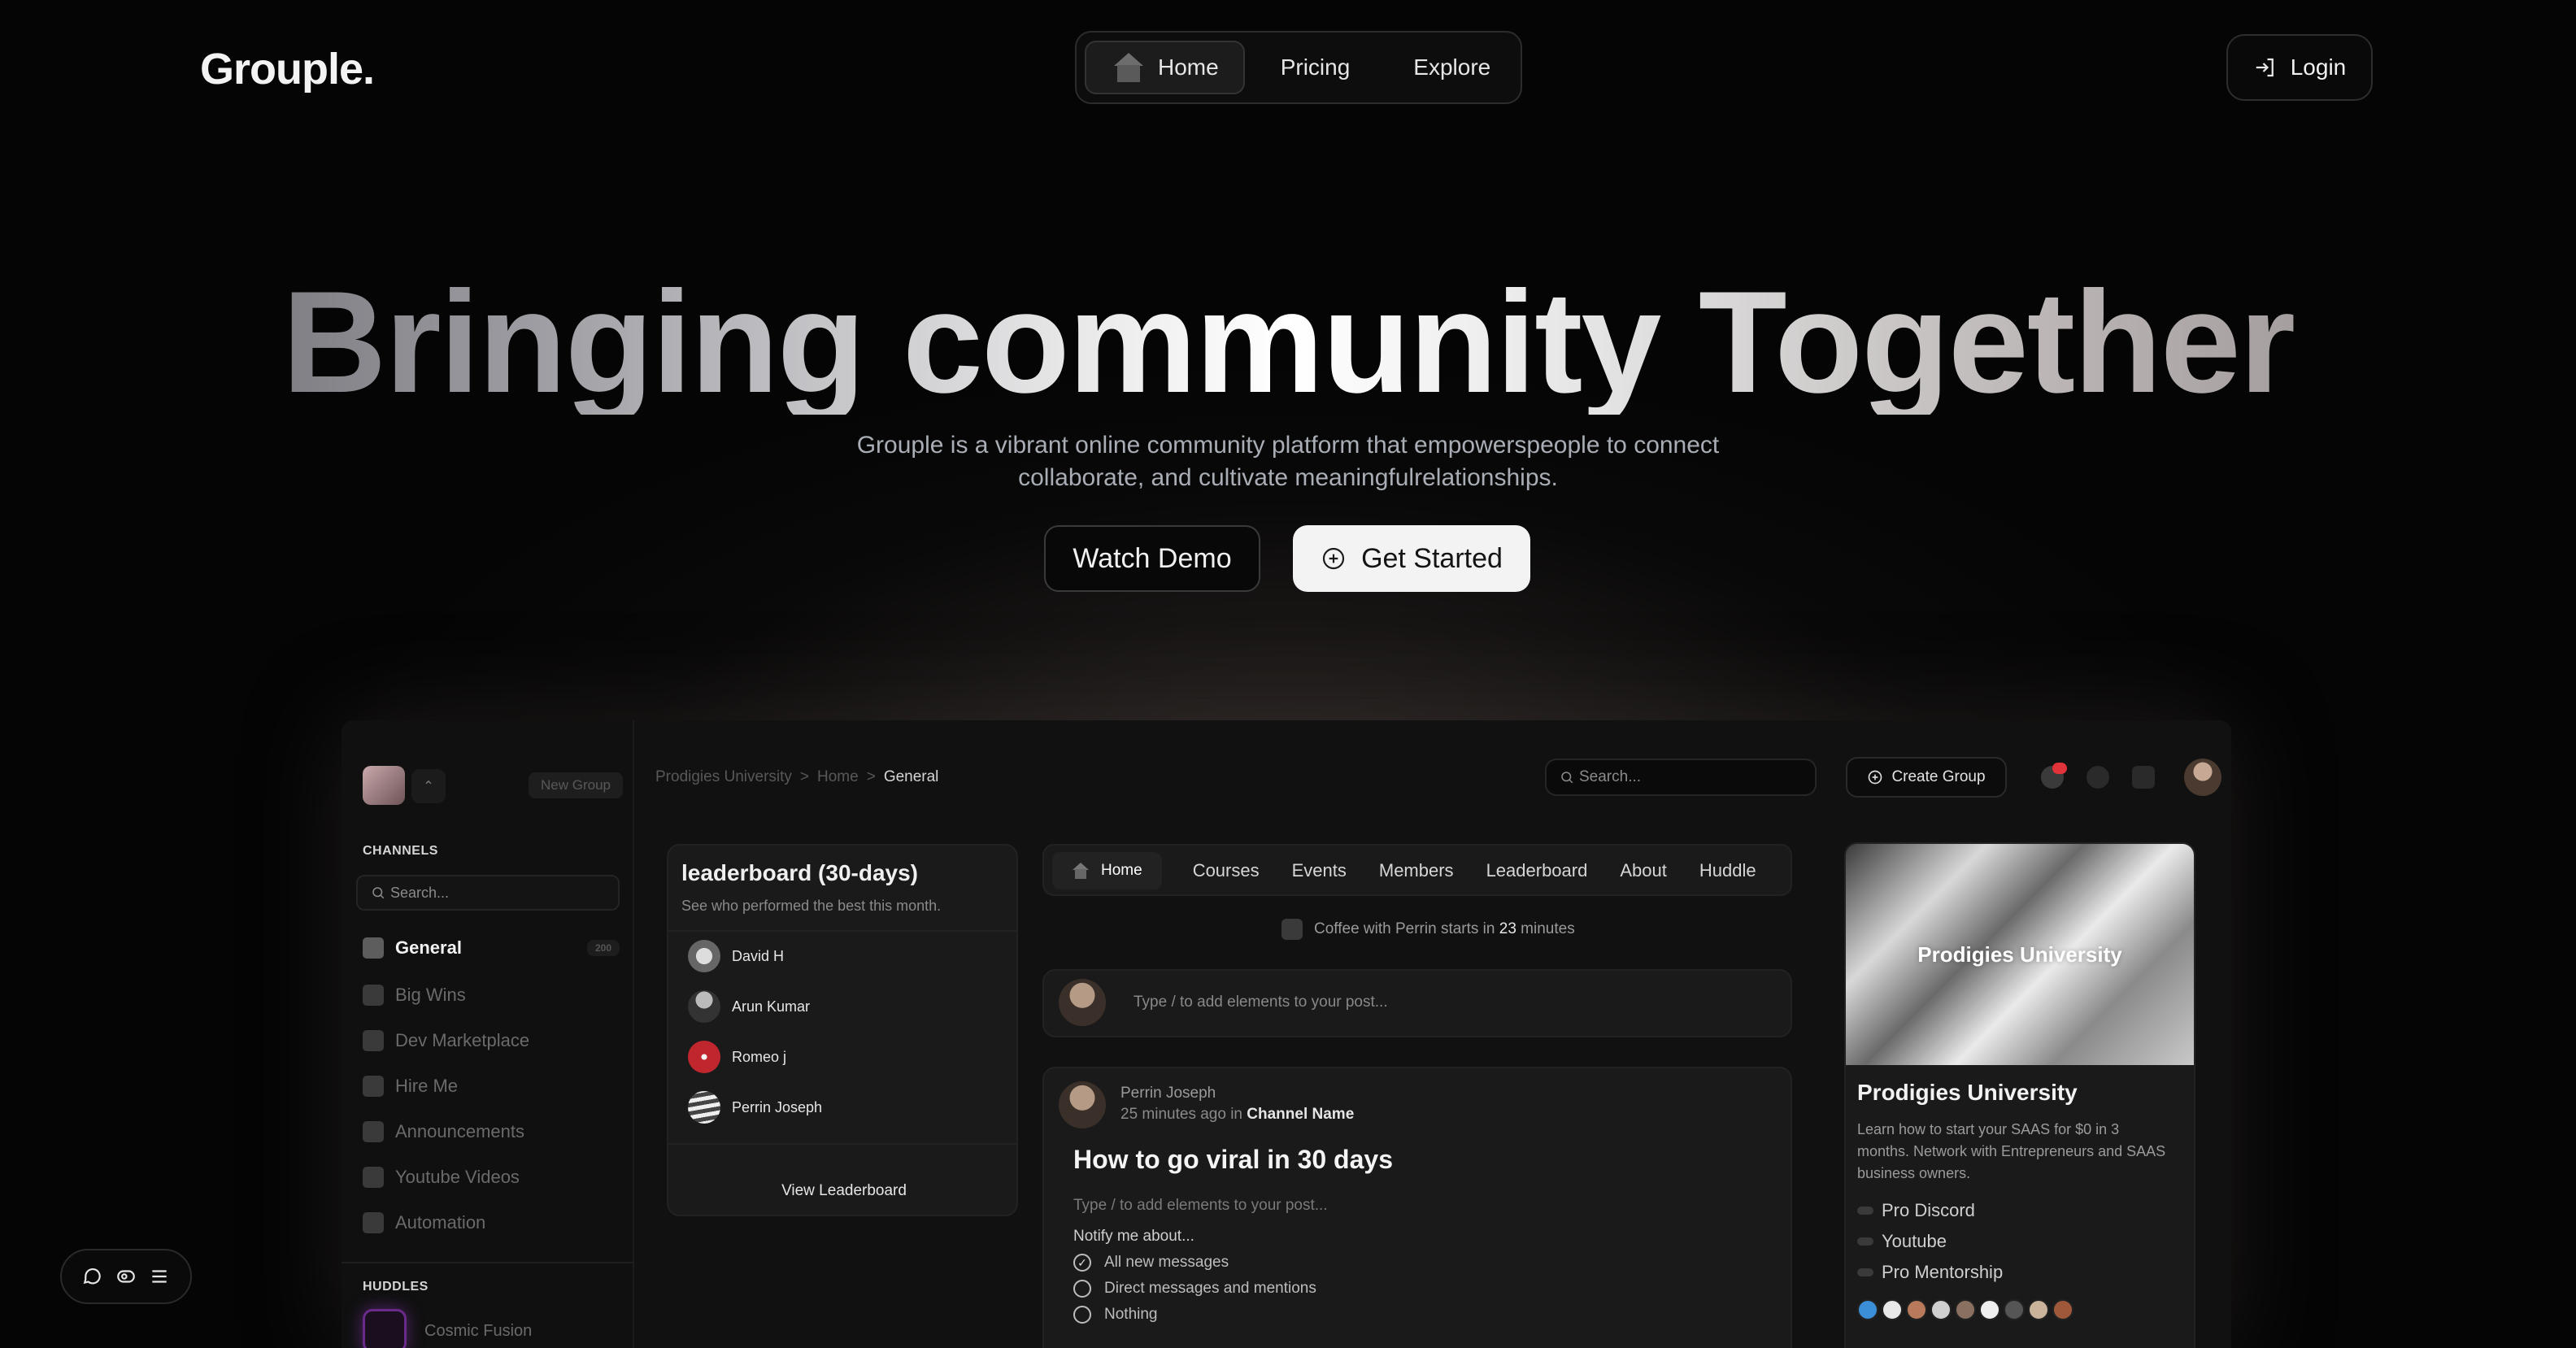  What do you see at coordinates (1233, 1160) in the screenshot?
I see `post-title: How to go viral in 30 days` at bounding box center [1233, 1160].